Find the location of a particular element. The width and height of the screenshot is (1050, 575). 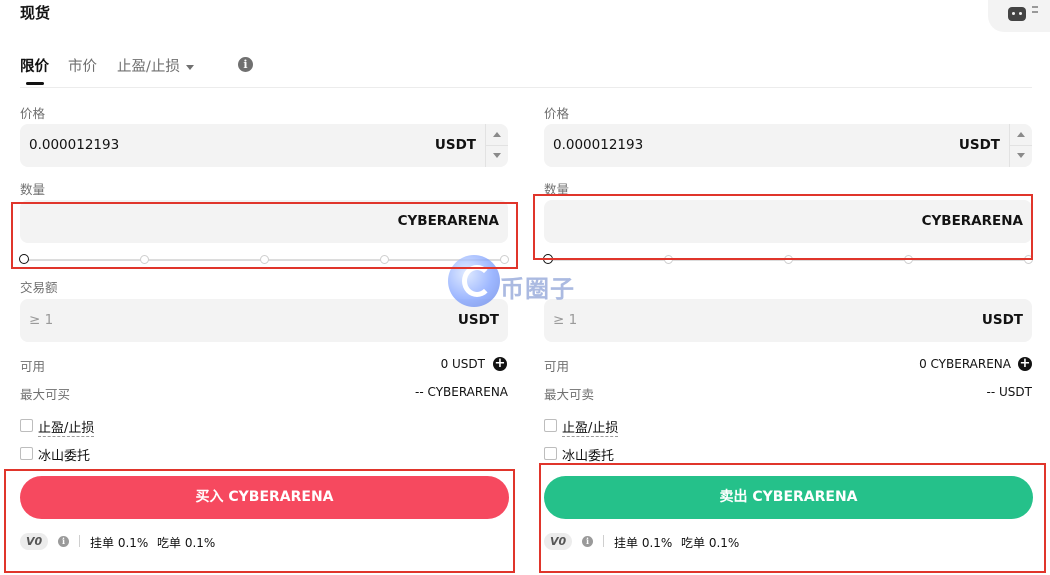

highlight-box-sell-amount is located at coordinates (783, 227).